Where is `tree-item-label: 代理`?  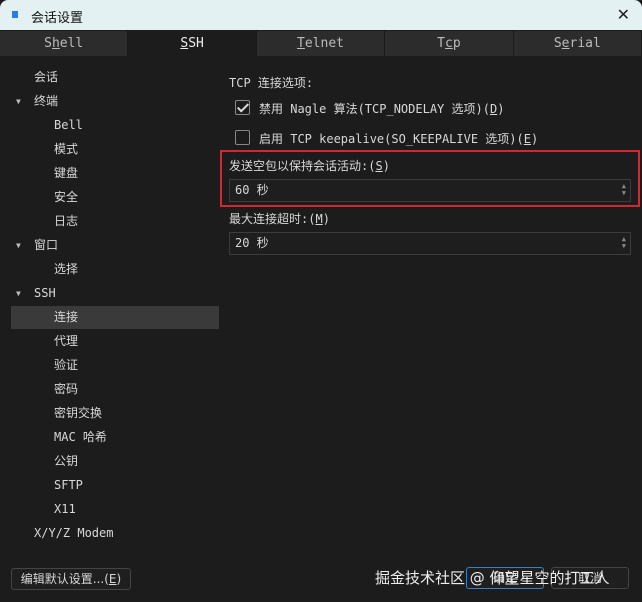
tree-item-label: 代理 is located at coordinates (66, 341).